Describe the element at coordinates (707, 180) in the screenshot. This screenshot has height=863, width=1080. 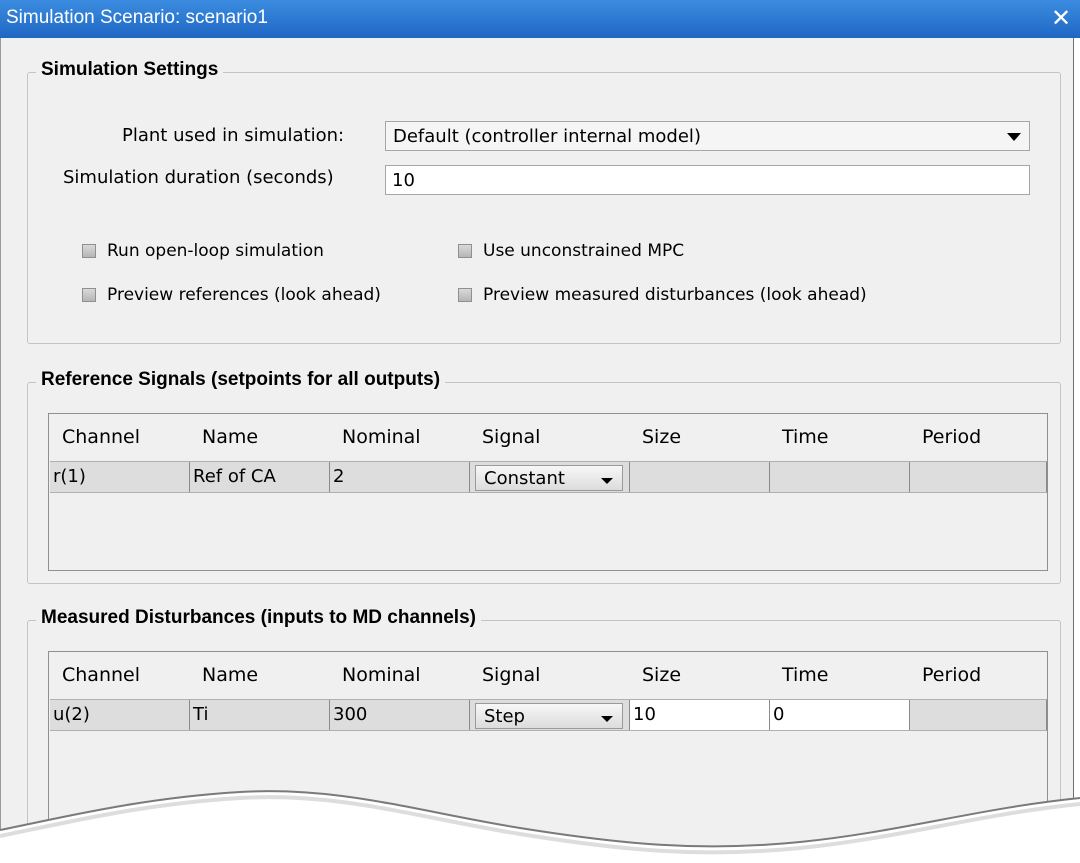
I see `duration-input: 10` at that location.